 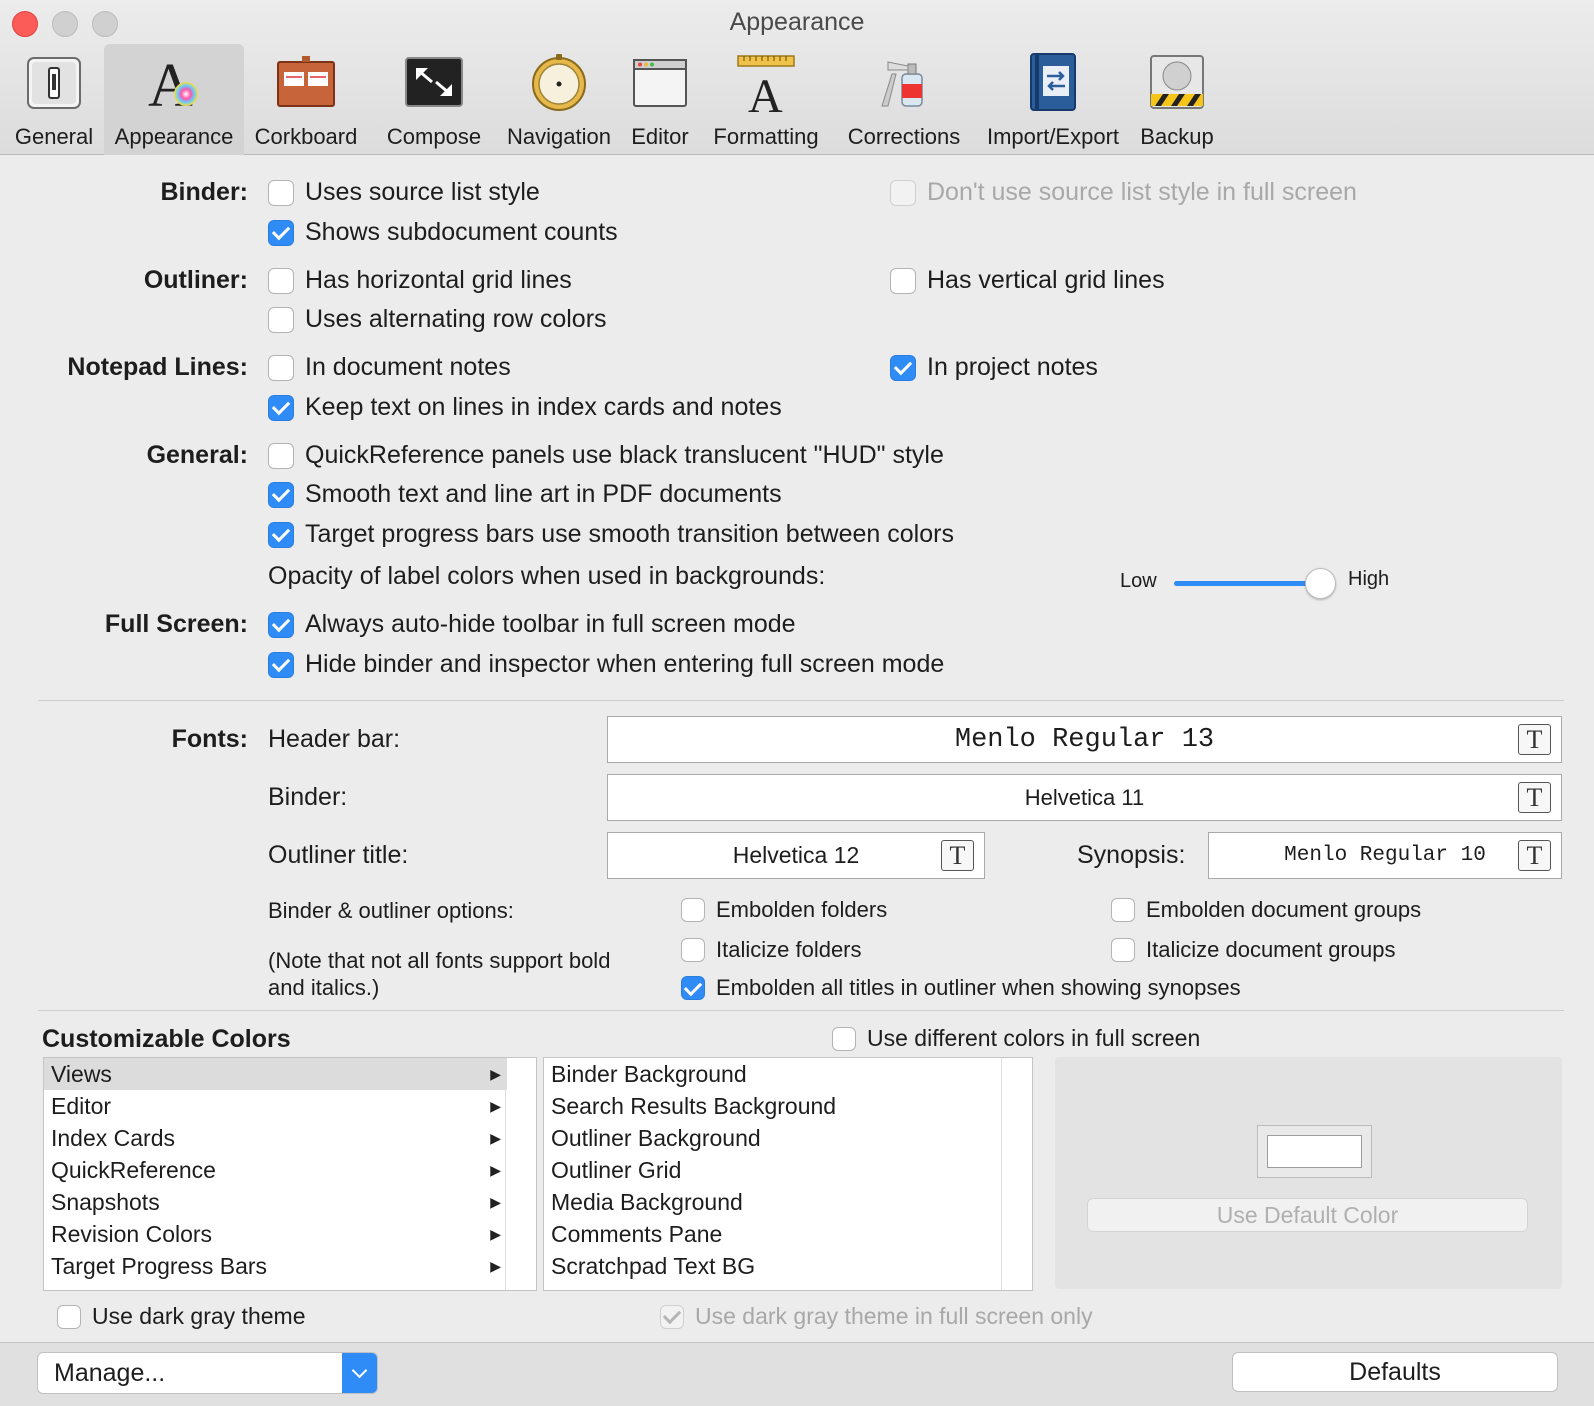 What do you see at coordinates (766, 136) in the screenshot?
I see `toolbar-item-label: Formatting` at bounding box center [766, 136].